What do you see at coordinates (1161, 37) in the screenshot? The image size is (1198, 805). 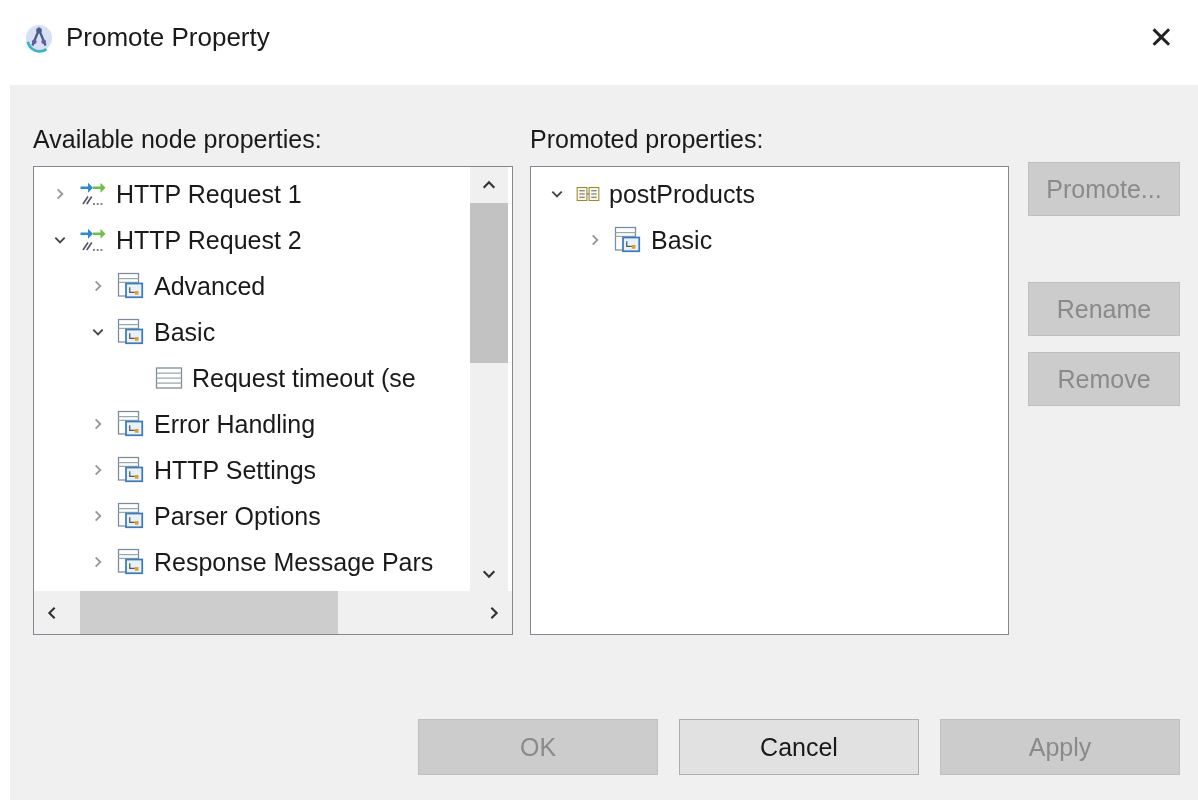 I see `close-button: ✕` at bounding box center [1161, 37].